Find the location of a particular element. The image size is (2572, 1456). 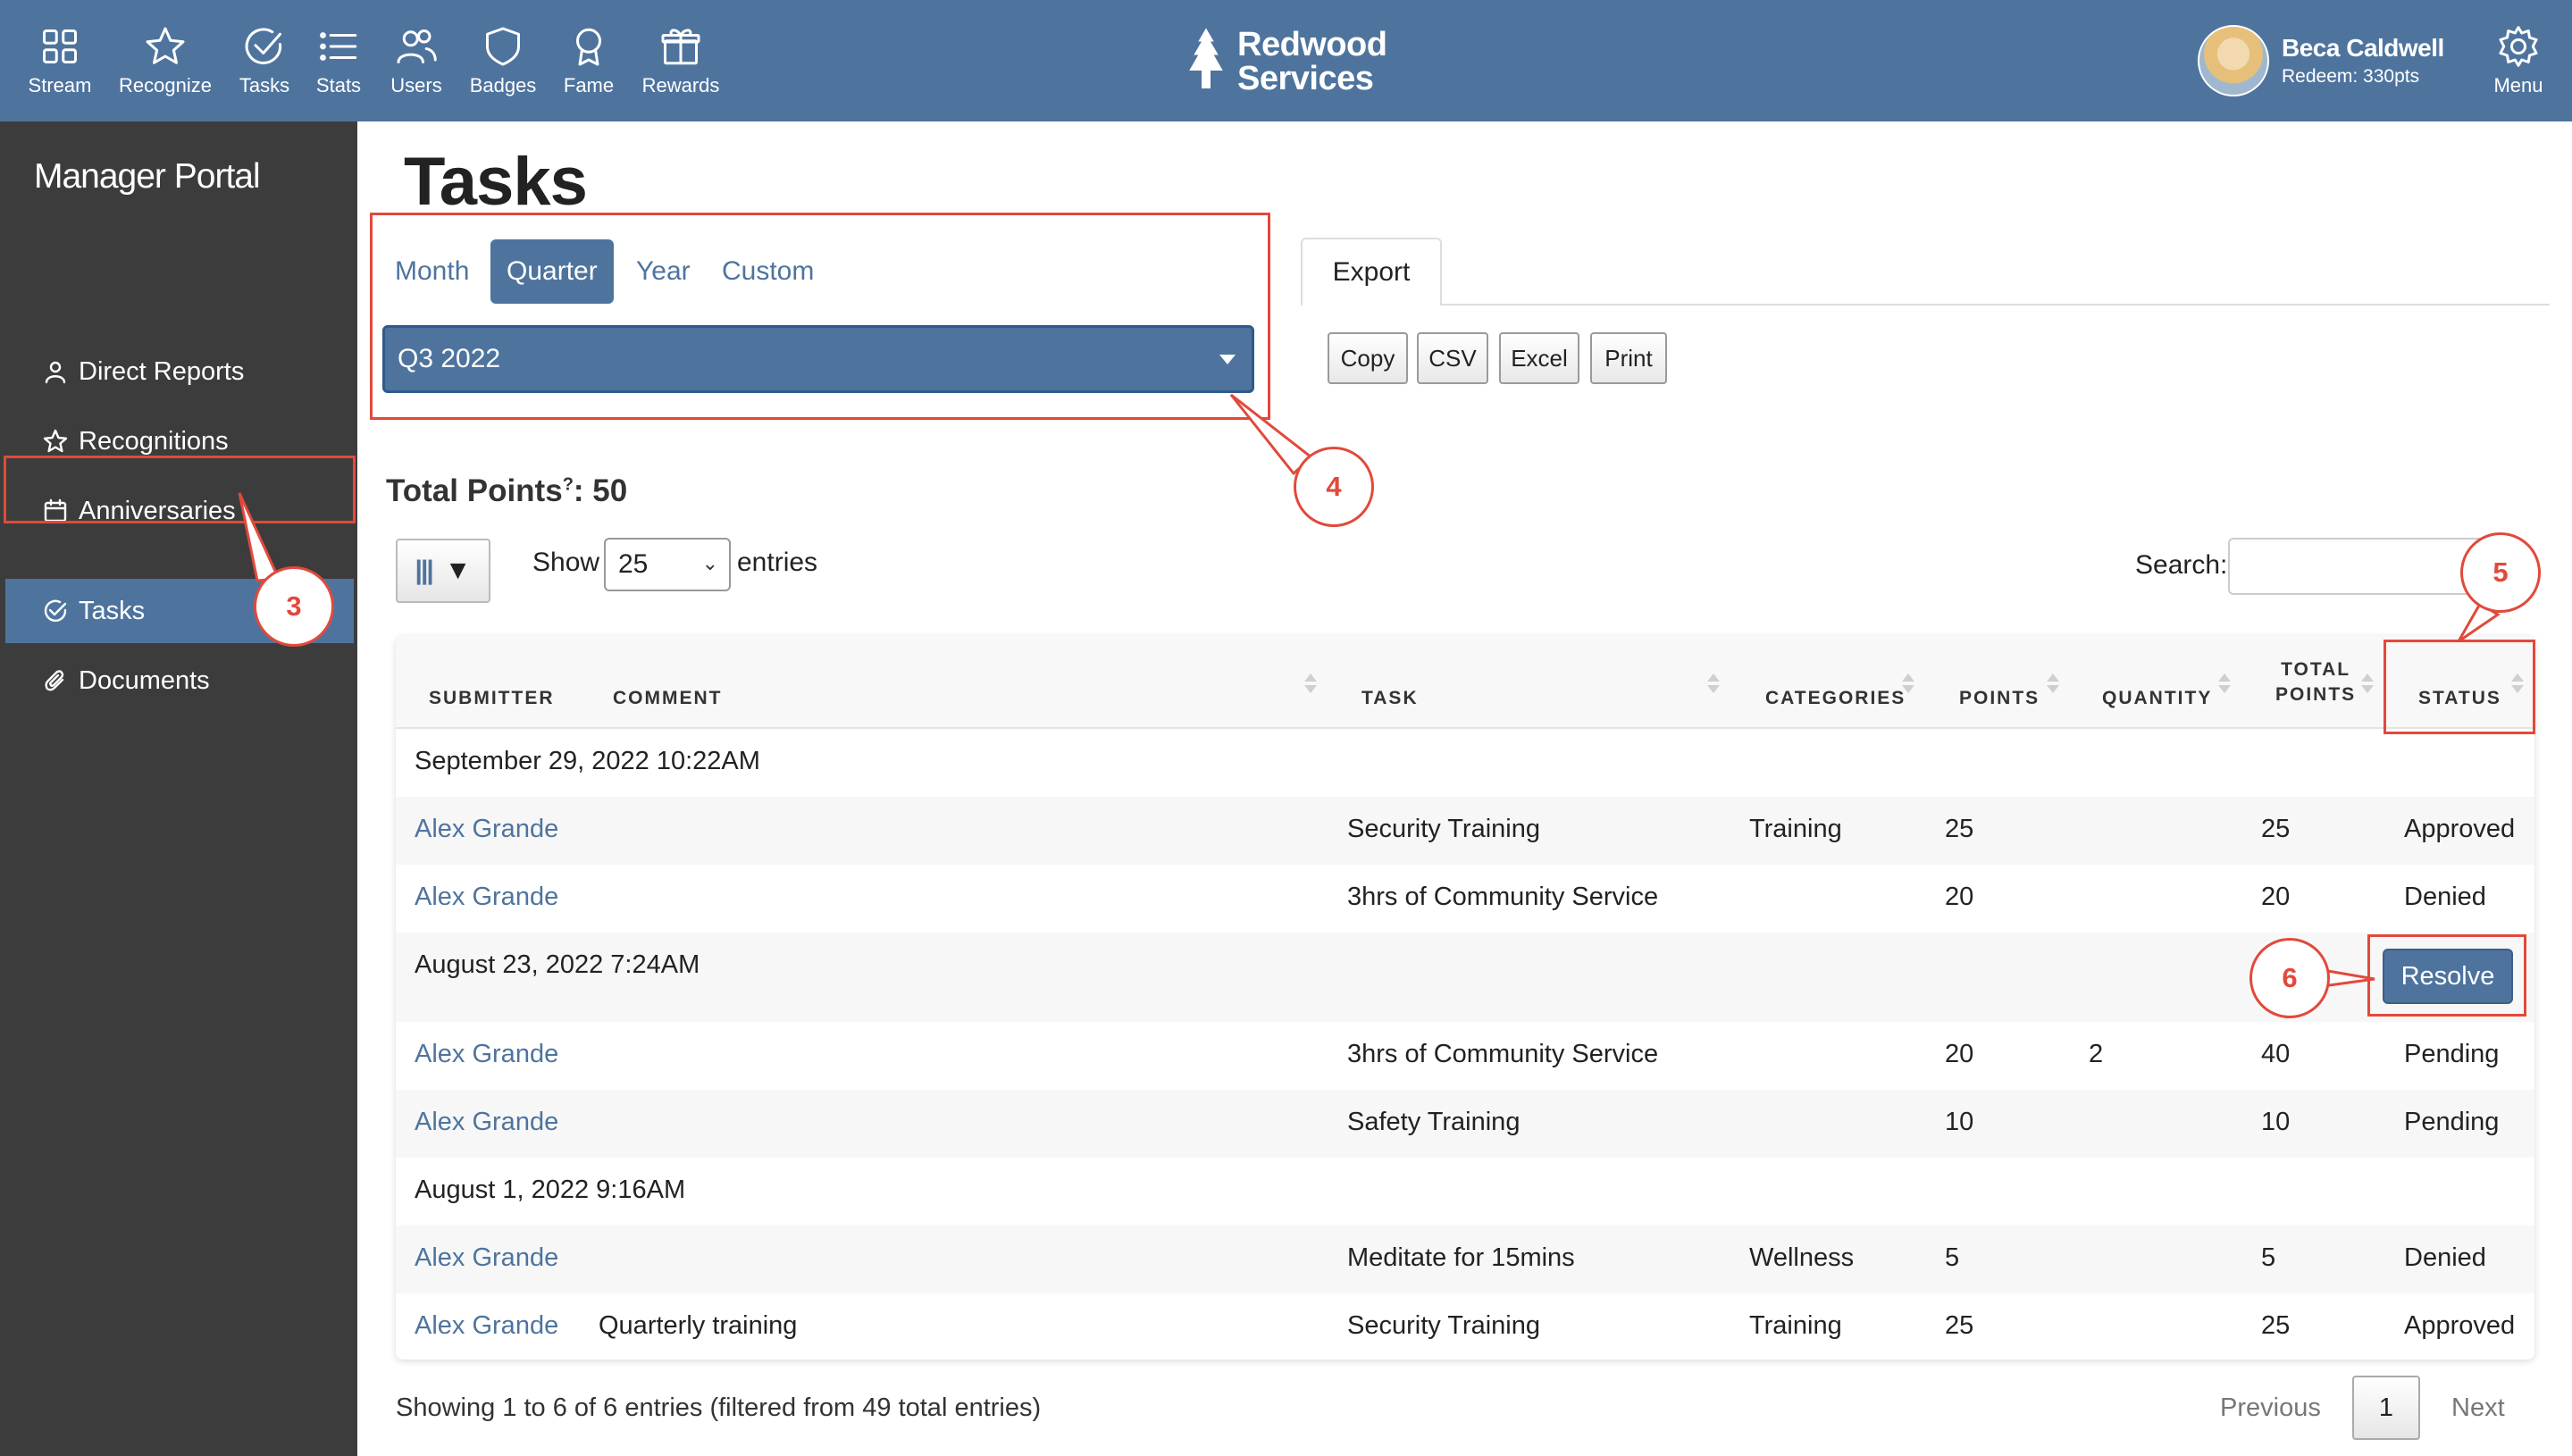

group-date: August 1, 2022 9:16AM is located at coordinates (550, 1190).